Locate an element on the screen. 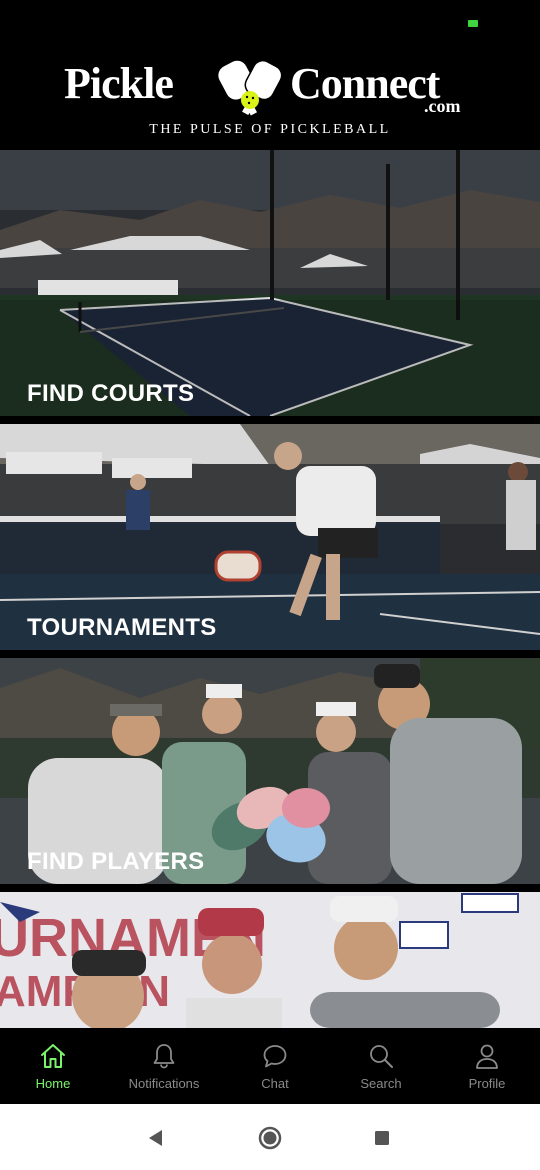 The height and width of the screenshot is (1170, 540). nav-home-label: Home is located at coordinates (53, 1083).